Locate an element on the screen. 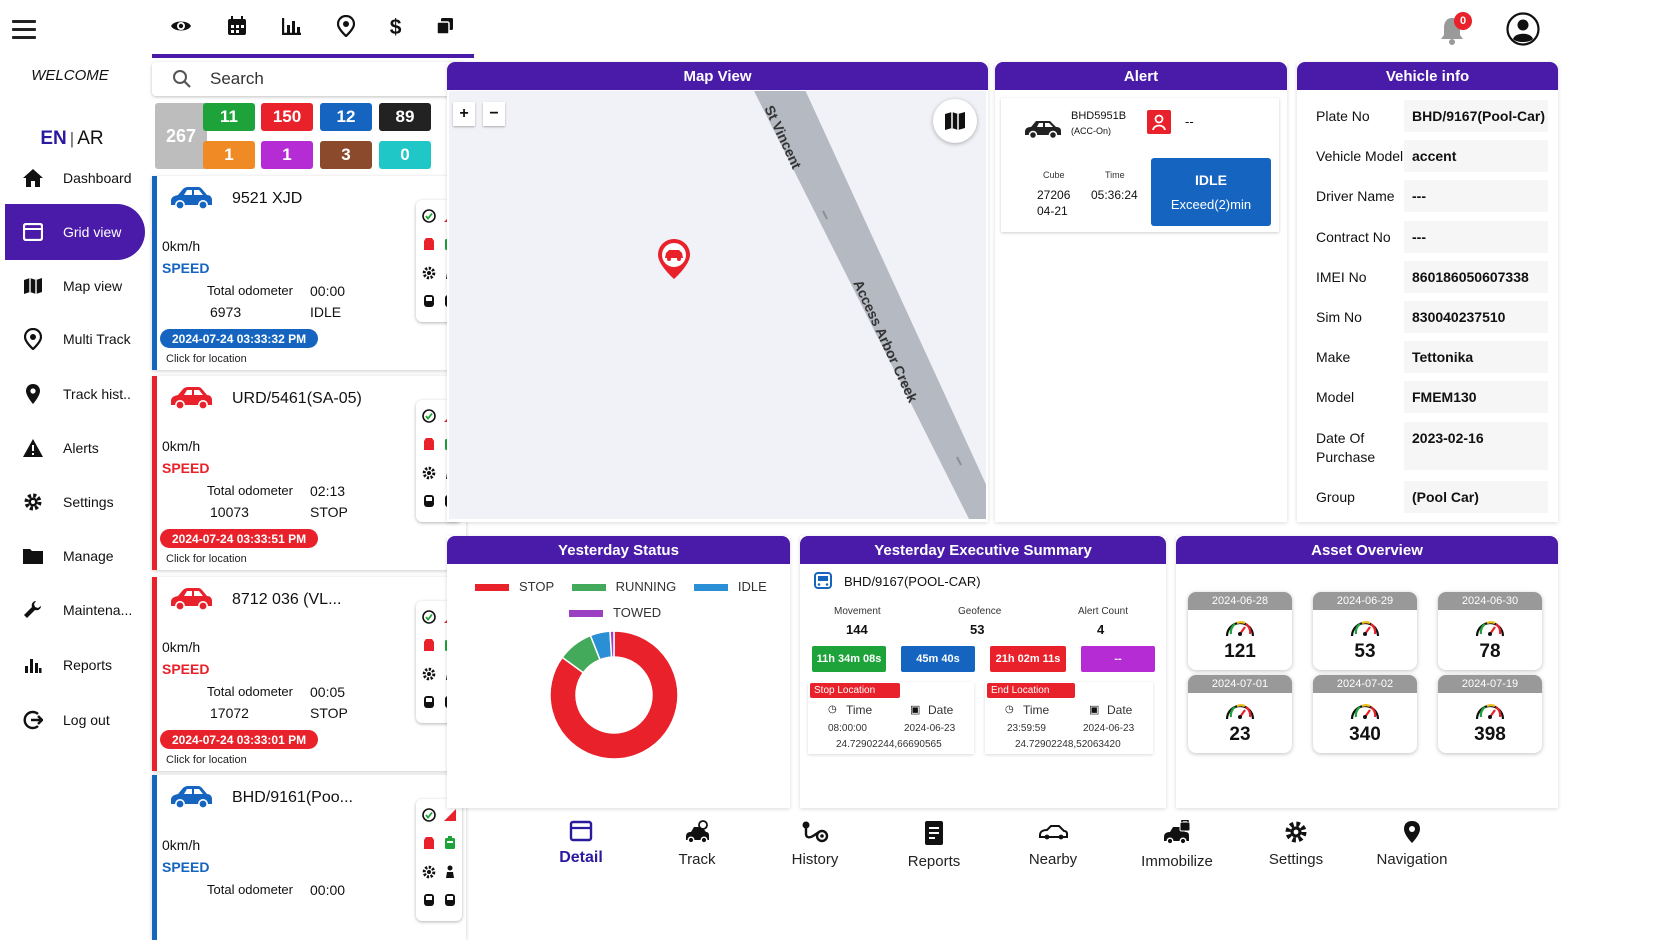 Image resolution: width=1672 pixels, height=940 pixels. stop-location-label: Stop Location is located at coordinates (855, 690).